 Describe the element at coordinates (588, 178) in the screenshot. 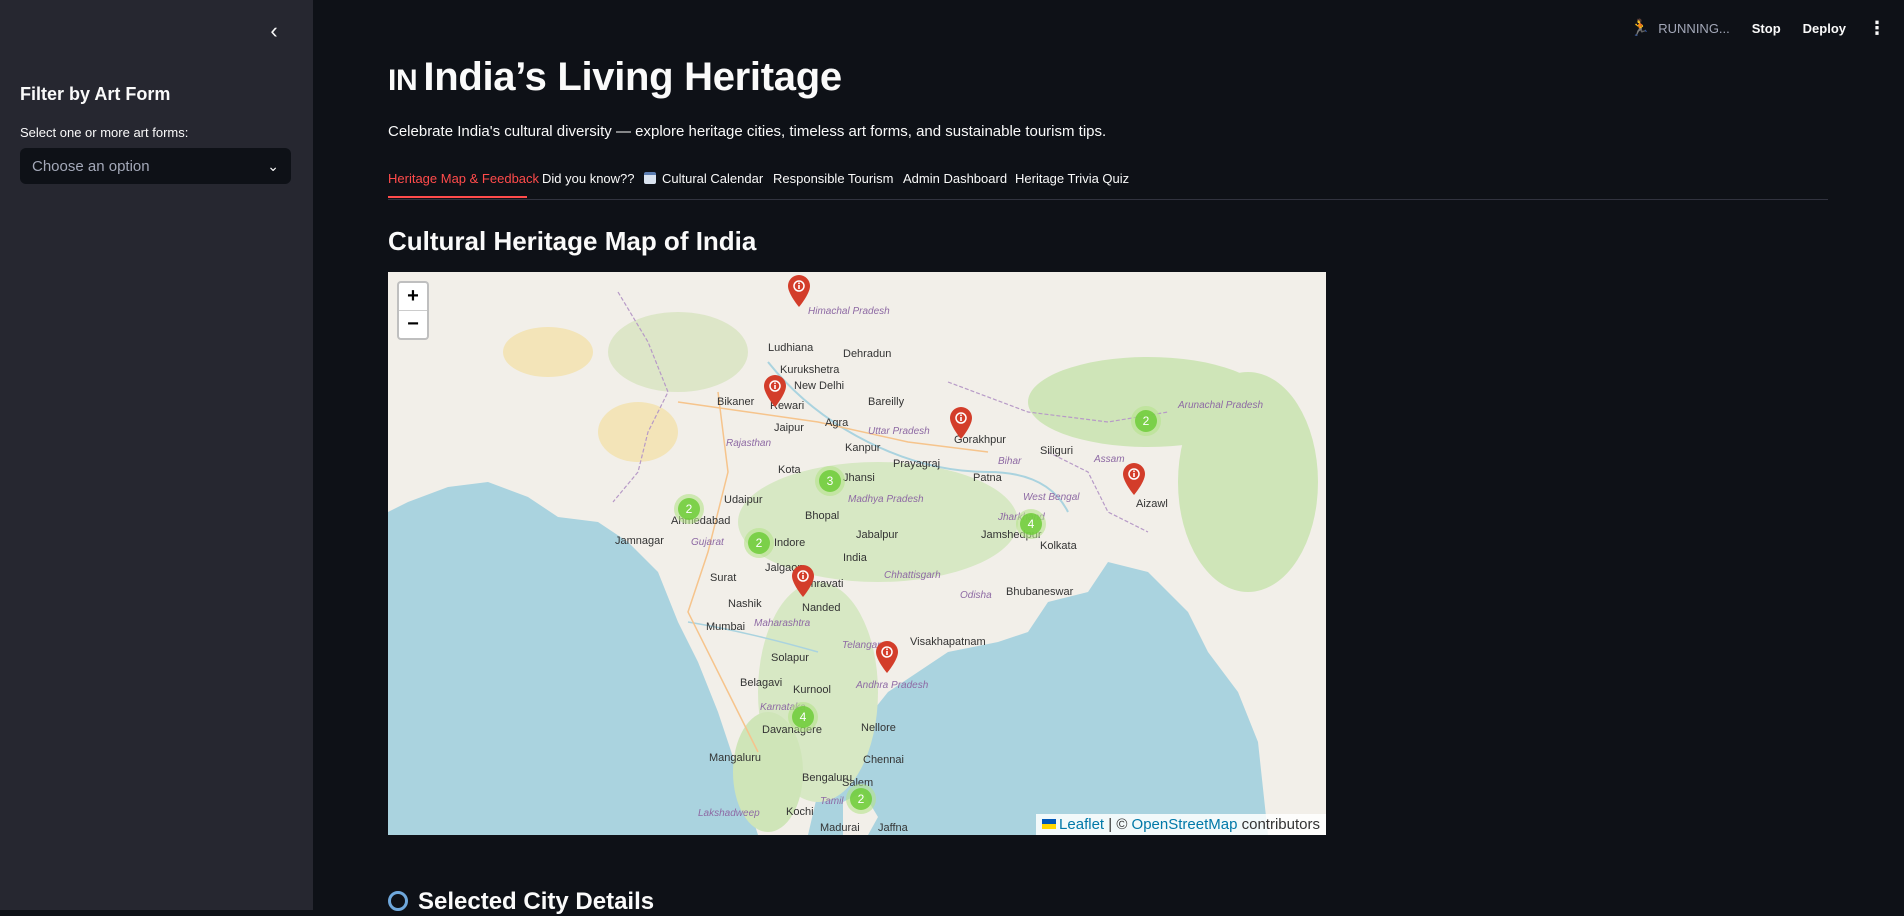

I see `tab-did-you-know: Did you know??` at that location.